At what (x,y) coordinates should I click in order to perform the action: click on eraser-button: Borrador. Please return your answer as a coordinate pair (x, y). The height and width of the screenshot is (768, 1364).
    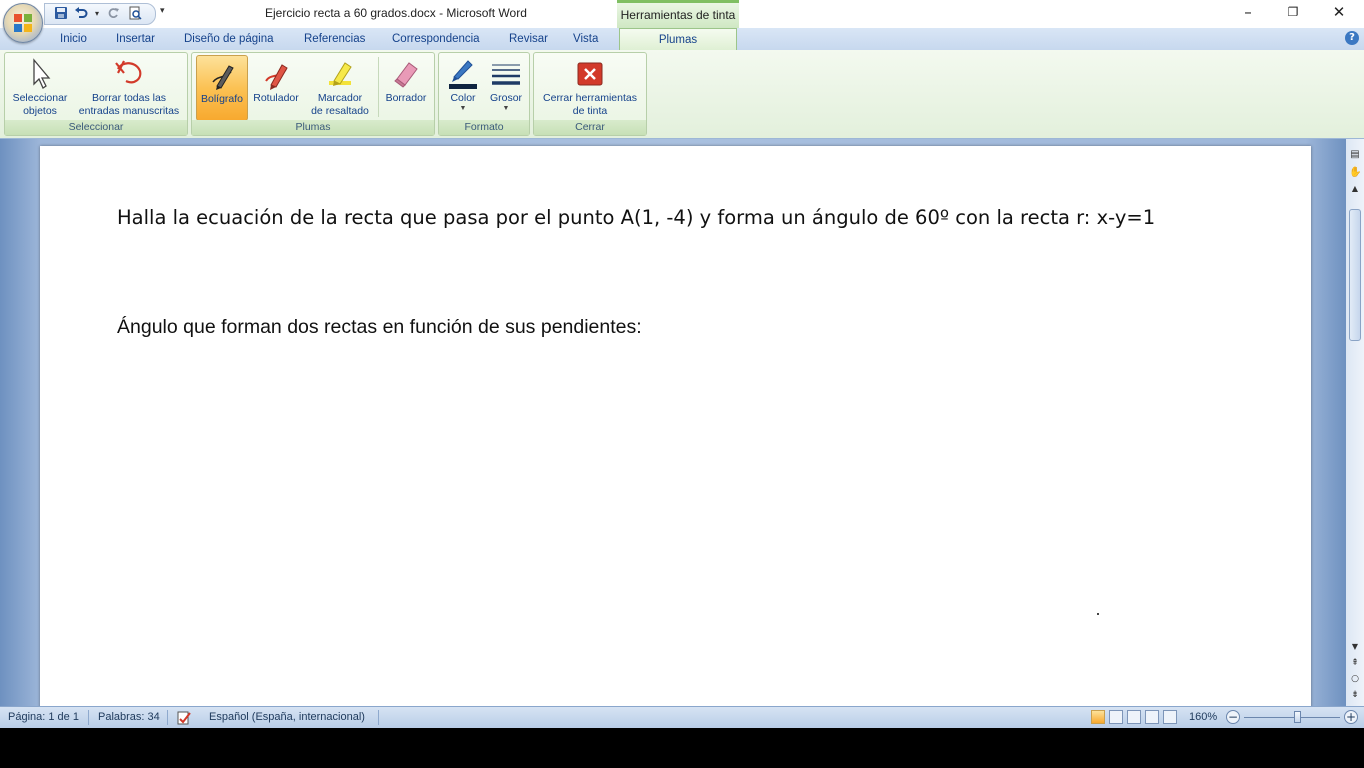
    Looking at the image, I should click on (406, 88).